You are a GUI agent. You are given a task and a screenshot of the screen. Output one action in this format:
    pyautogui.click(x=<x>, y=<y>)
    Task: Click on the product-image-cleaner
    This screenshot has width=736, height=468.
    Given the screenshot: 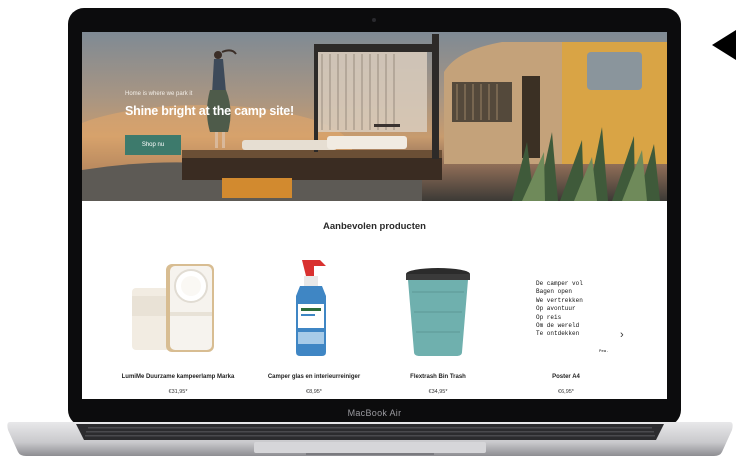 What is the action you would take?
    pyautogui.click(x=311, y=308)
    